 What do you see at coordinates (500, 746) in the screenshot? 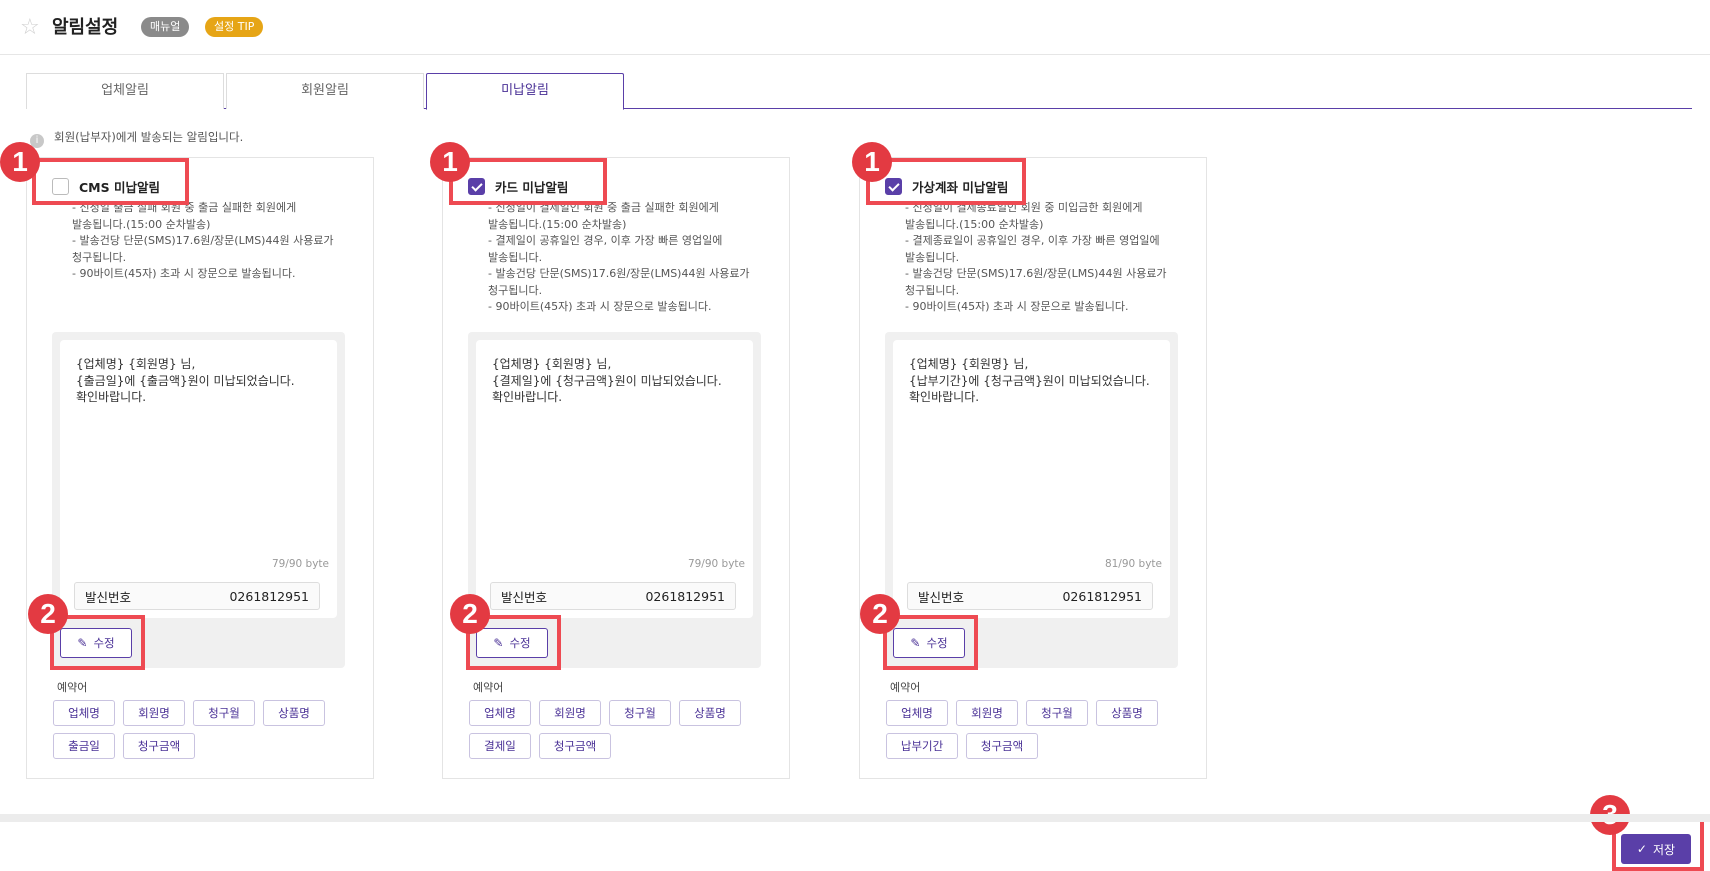
I see `tag-button: 결제일` at bounding box center [500, 746].